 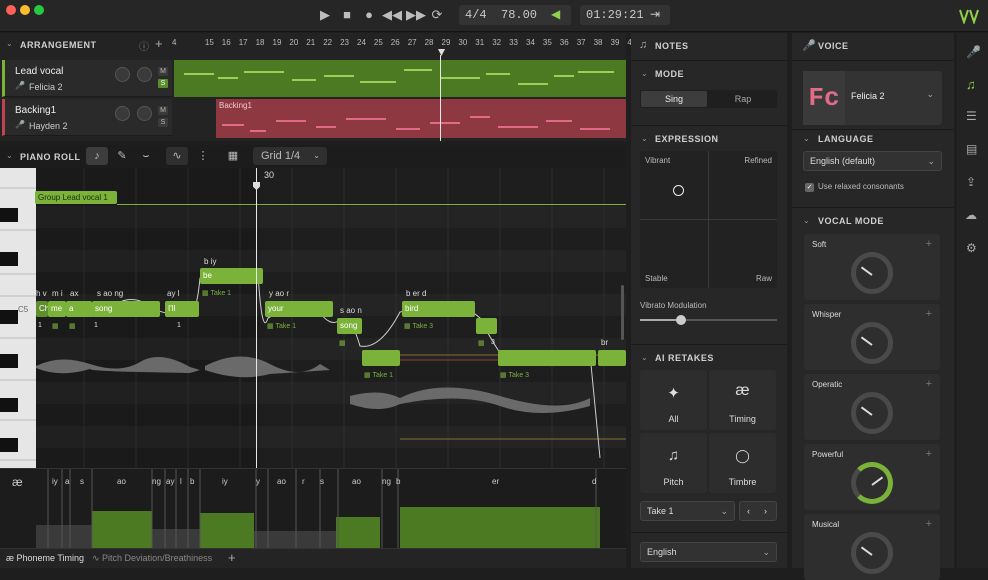 What do you see at coordinates (39, 10) in the screenshot?
I see `zoom-window-button` at bounding box center [39, 10].